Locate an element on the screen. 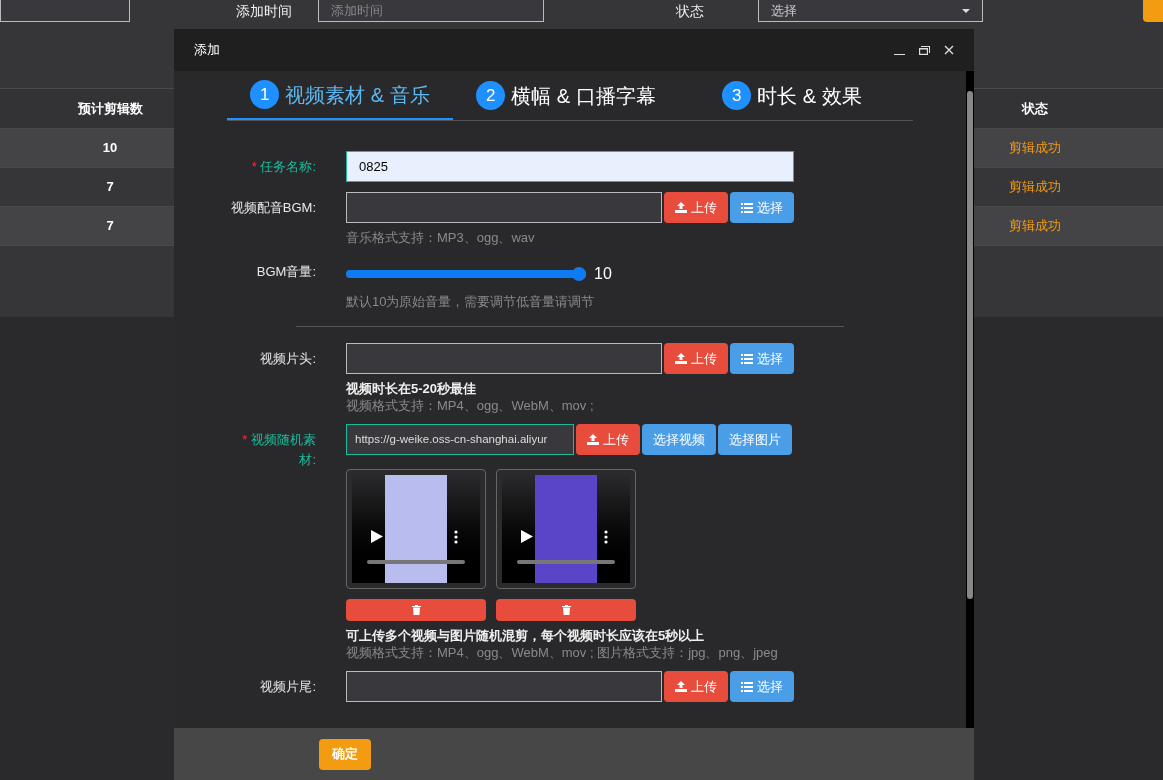 Image resolution: width=1163 pixels, height=780 pixels. hint-text: 默认10为原始音量，需要调节低音量请调节 is located at coordinates (471, 301).